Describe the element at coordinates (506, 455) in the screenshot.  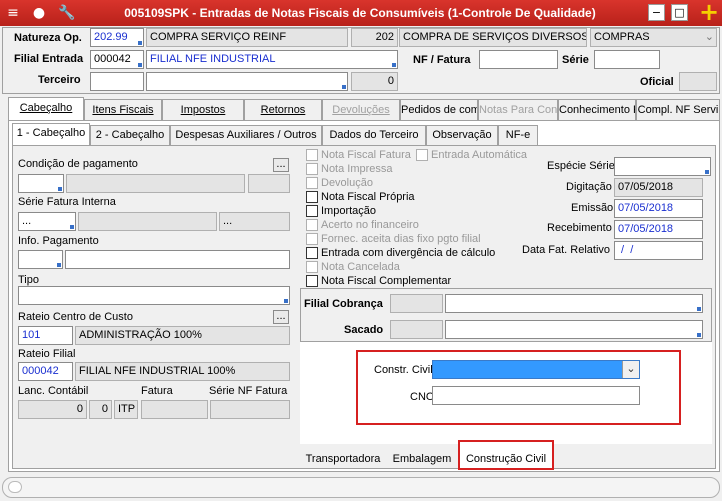
I see `tab-construcao-civil: Construção Civil` at that location.